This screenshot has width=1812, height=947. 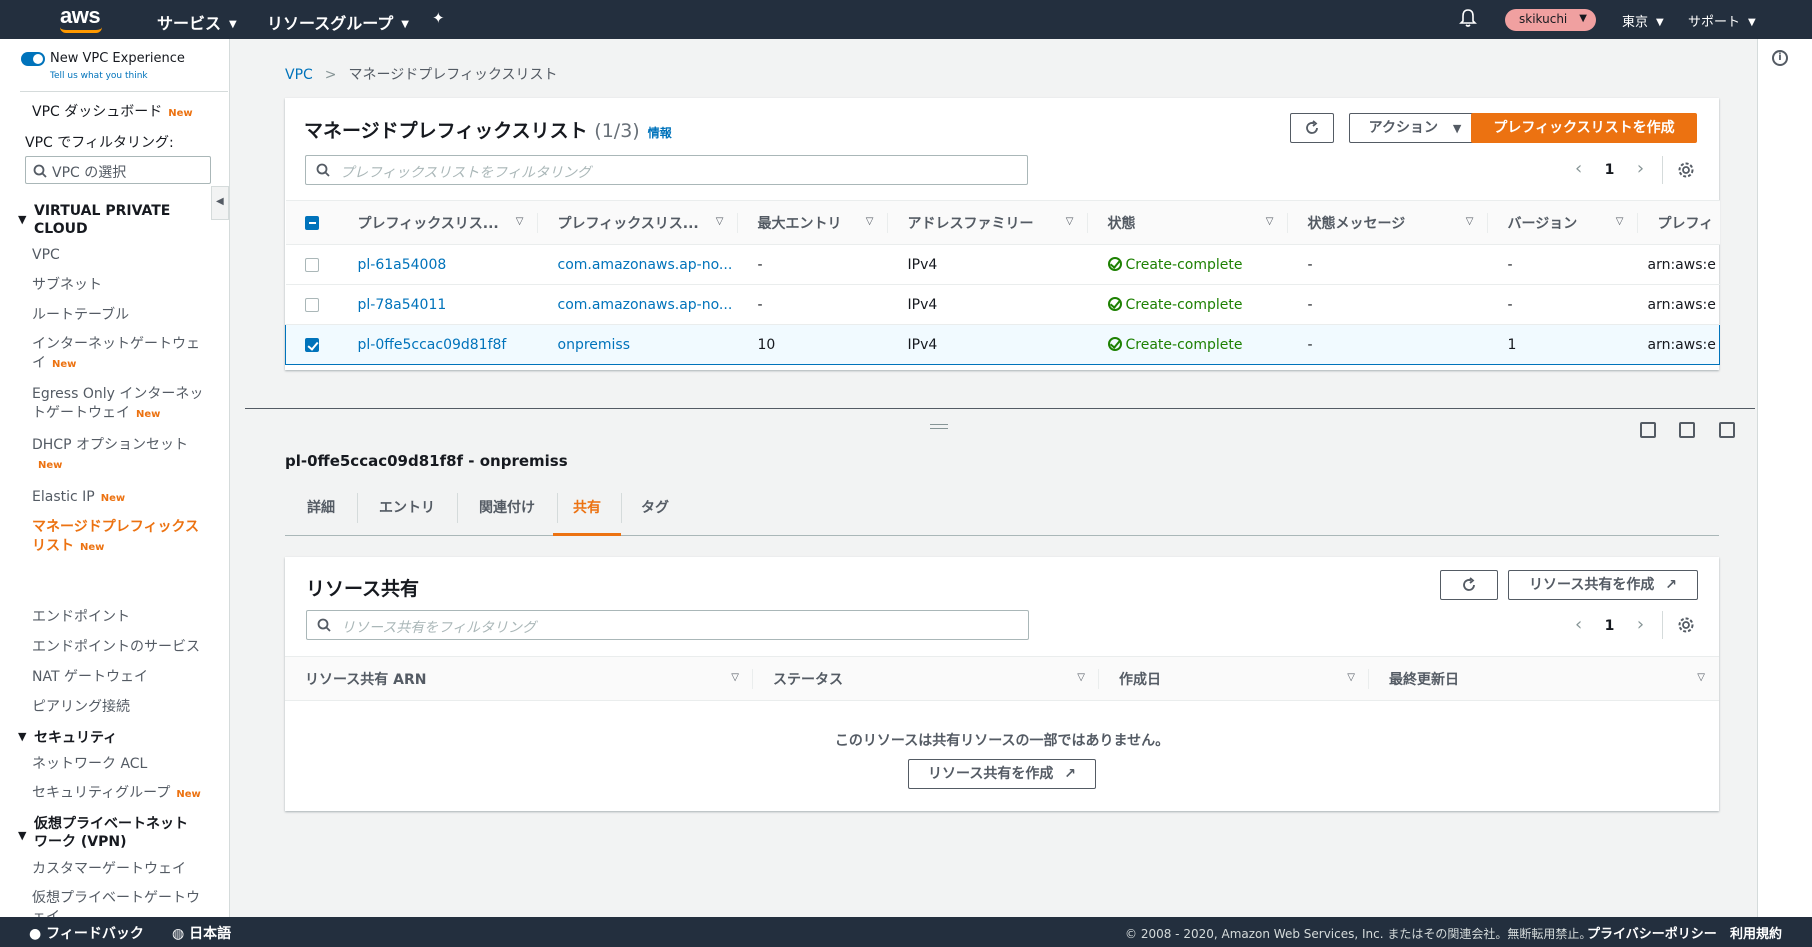 I want to click on column-header: プレフィ, so click(x=1678, y=222).